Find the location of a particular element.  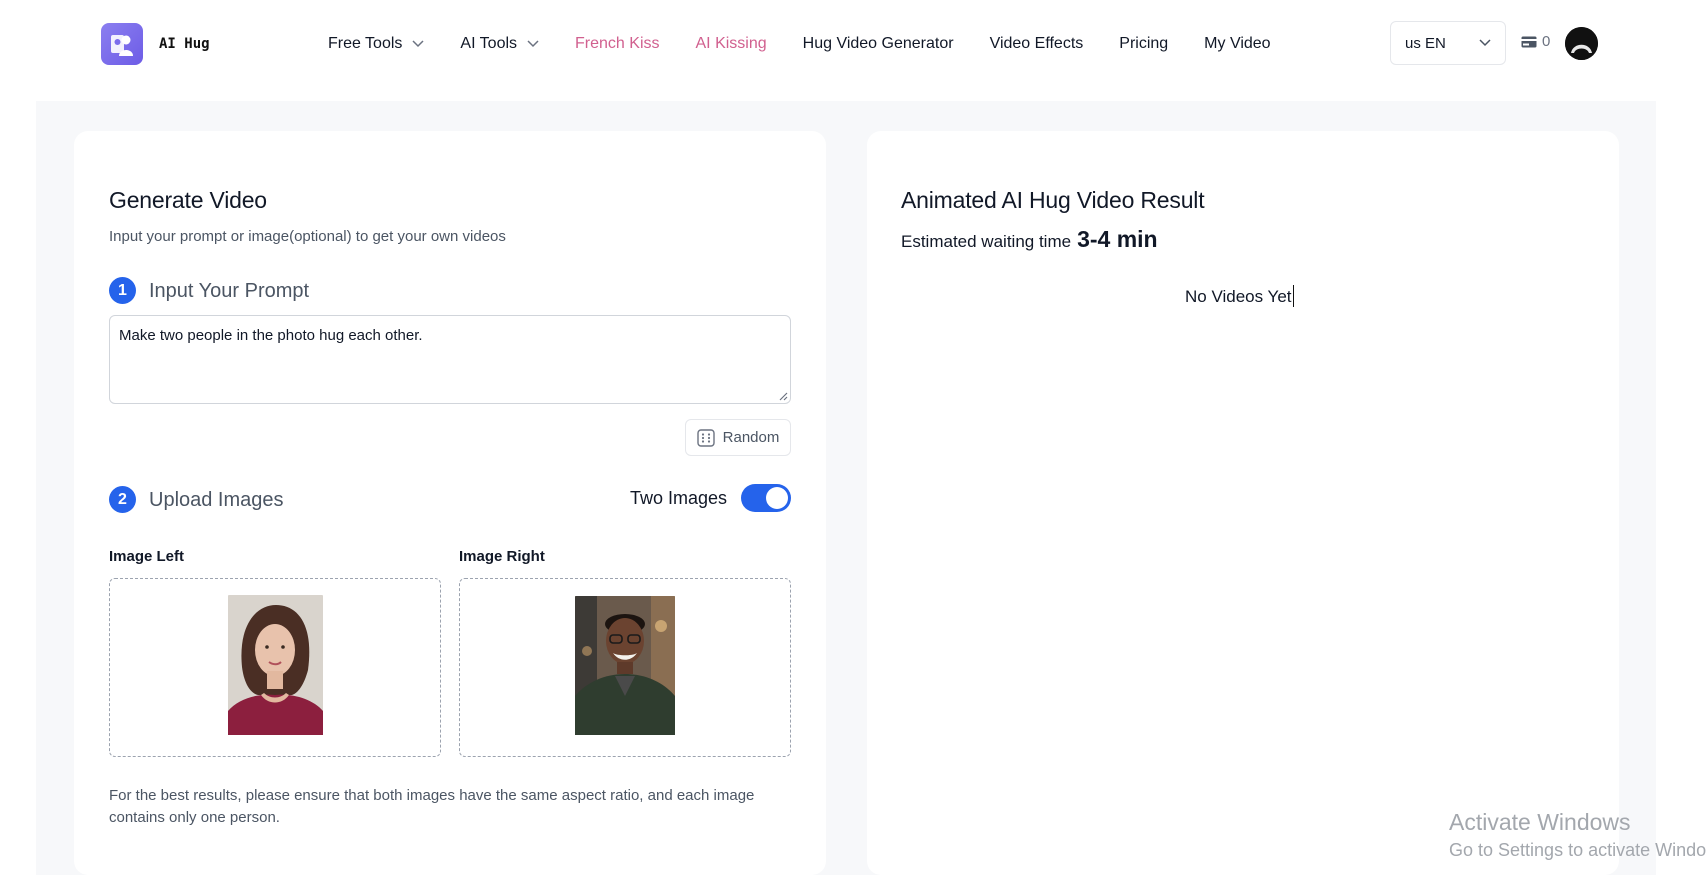

image-right-dropzone is located at coordinates (625, 667).